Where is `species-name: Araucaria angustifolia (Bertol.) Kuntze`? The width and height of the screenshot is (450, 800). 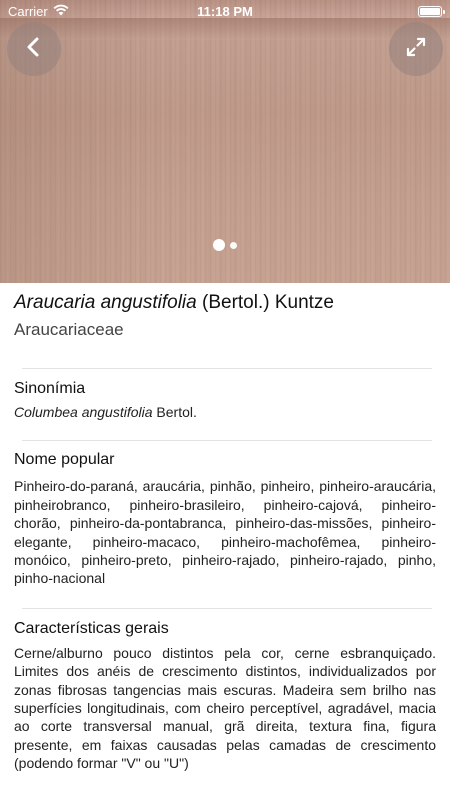
species-name: Araucaria angustifolia (Bertol.) Kuntze is located at coordinates (225, 303).